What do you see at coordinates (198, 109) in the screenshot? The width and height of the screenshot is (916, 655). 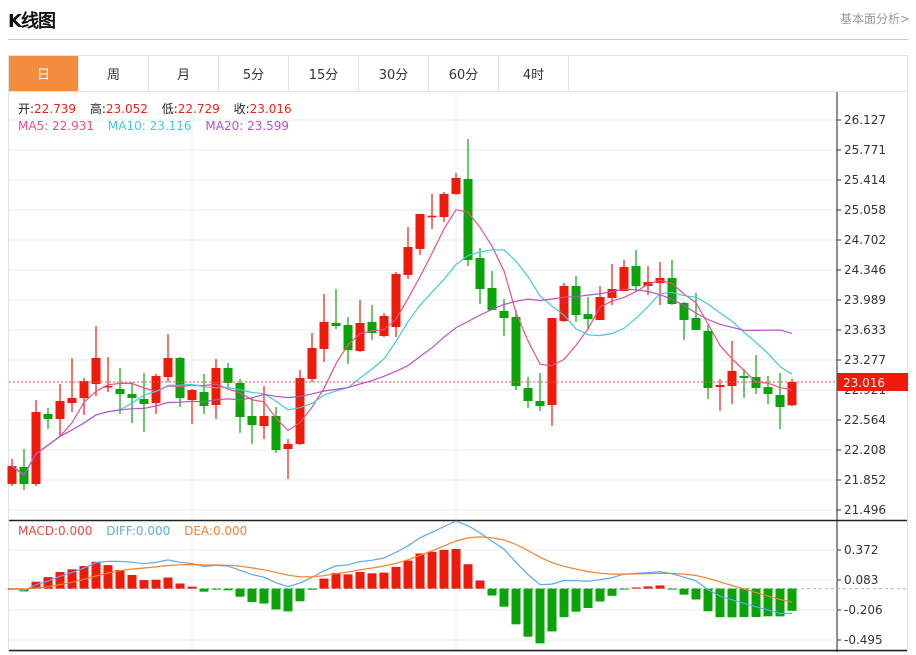 I see `low-value: 22.729` at bounding box center [198, 109].